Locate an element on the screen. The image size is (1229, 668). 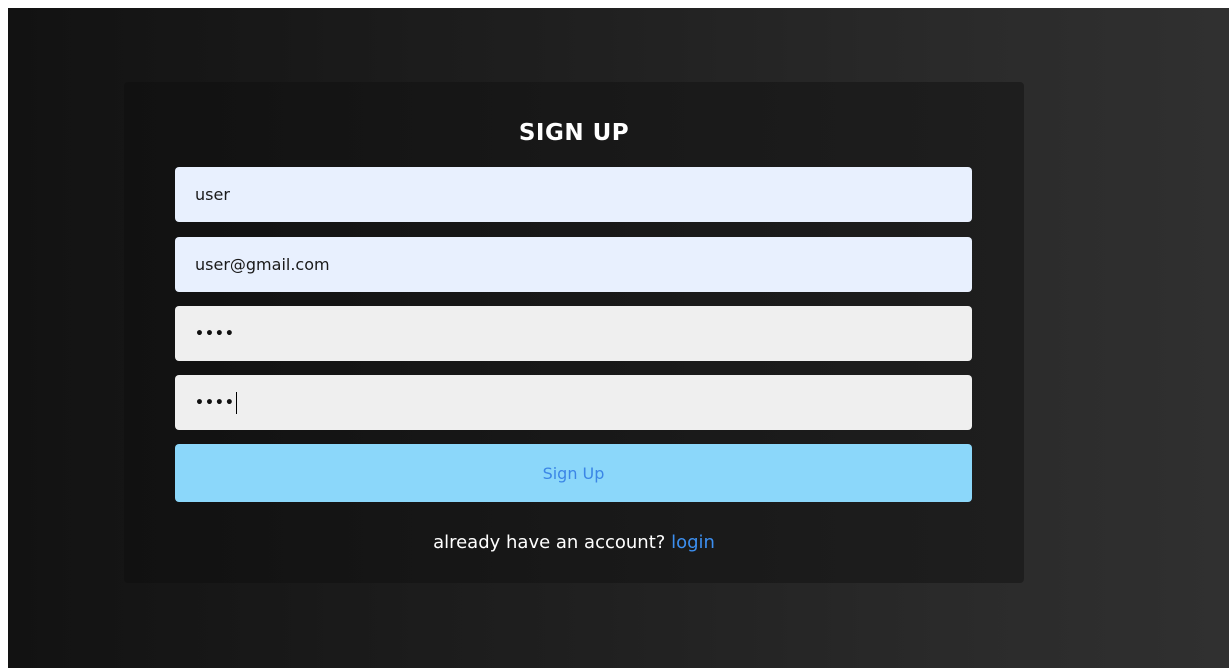
confirm-password-field: •••• is located at coordinates (573, 402).